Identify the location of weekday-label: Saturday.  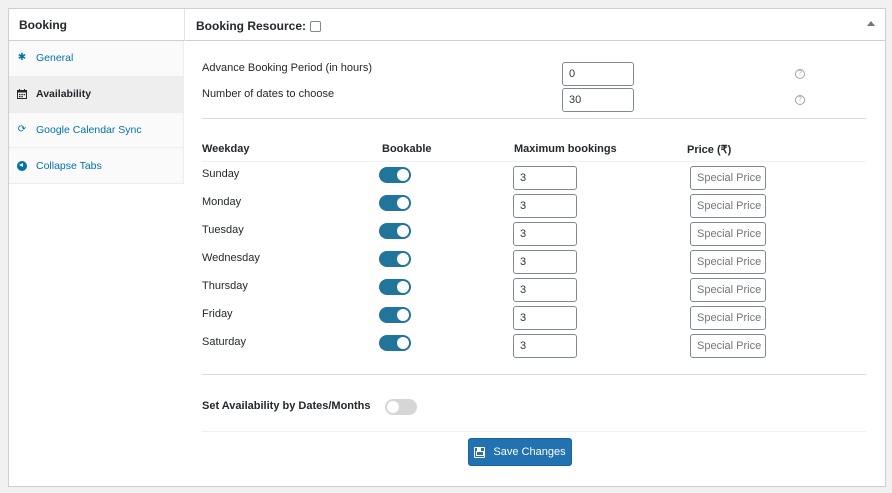
(224, 342).